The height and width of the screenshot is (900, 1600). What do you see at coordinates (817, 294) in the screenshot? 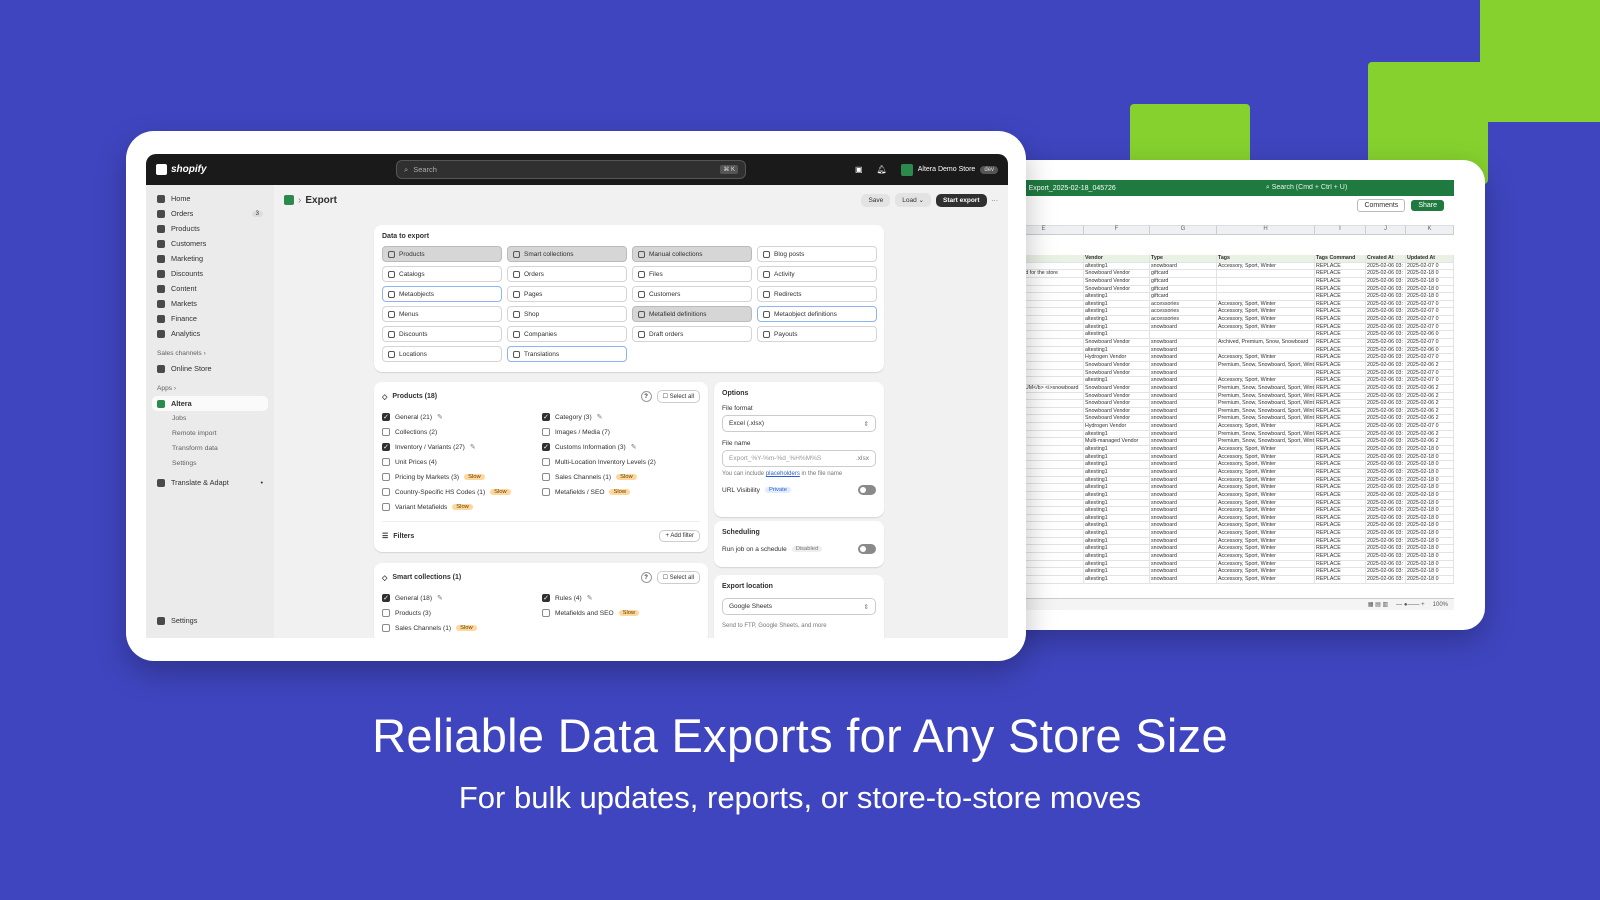
I see `tile-redirects: Redirects` at bounding box center [817, 294].